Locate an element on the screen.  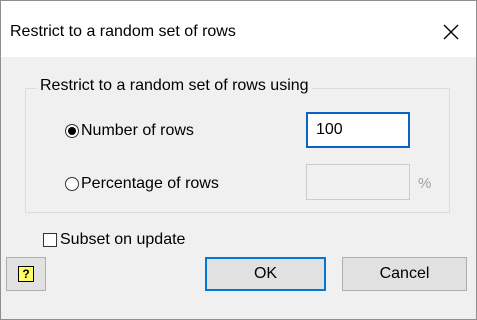
help-button: ? is located at coordinates (26, 274).